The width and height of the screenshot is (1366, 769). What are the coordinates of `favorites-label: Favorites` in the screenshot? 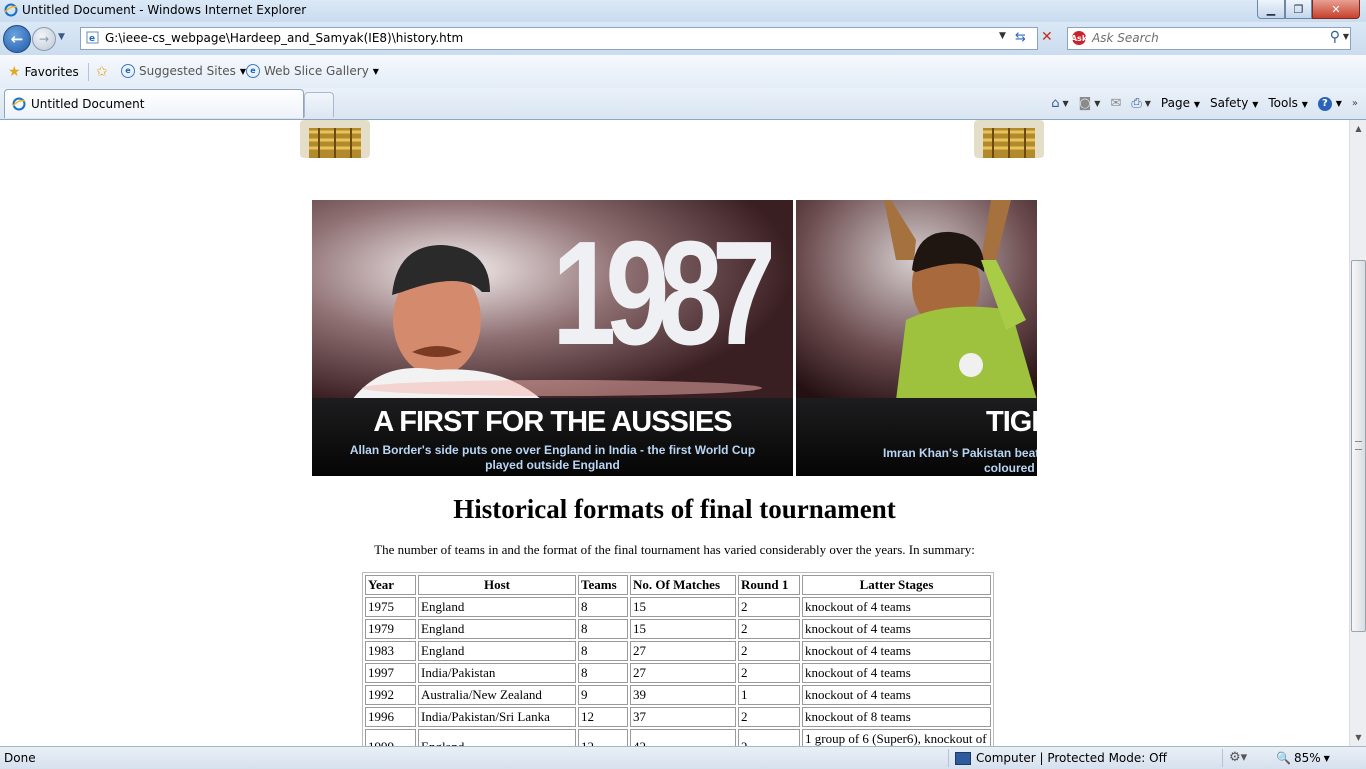 It's located at (51, 72).